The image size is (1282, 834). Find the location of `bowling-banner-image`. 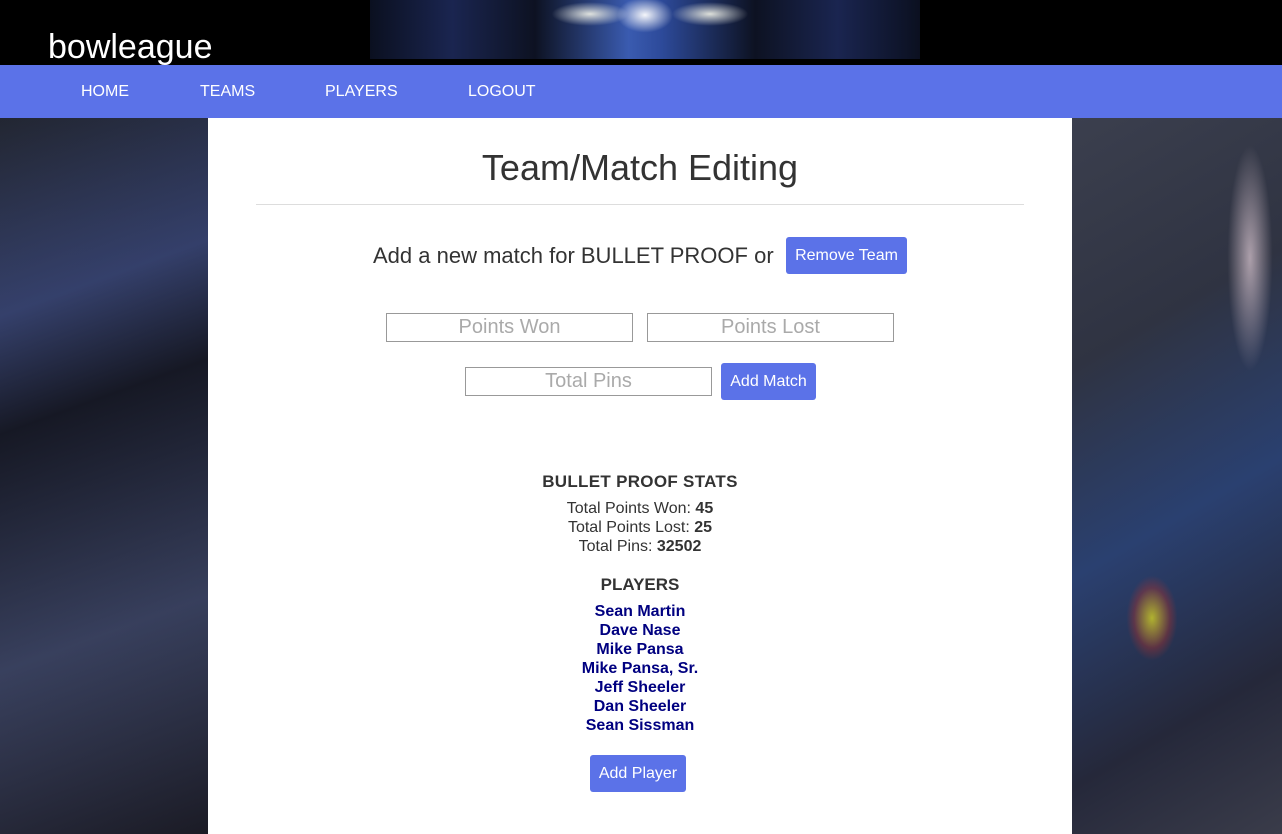

bowling-banner-image is located at coordinates (645, 29).